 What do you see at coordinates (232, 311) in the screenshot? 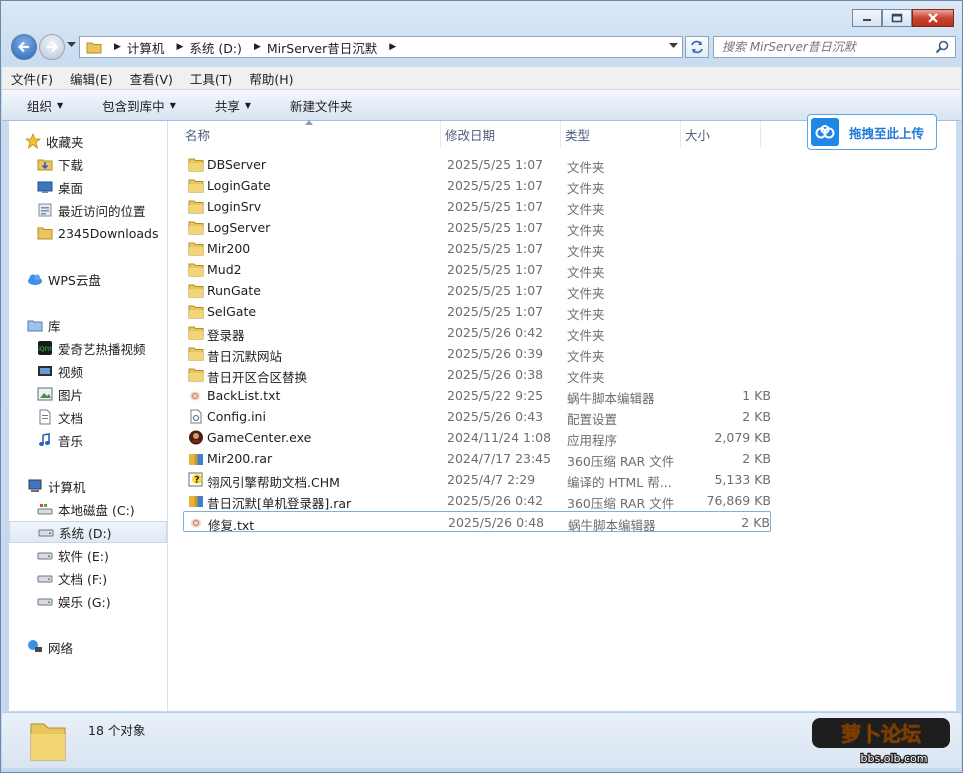
I see `file-name: SelGate` at bounding box center [232, 311].